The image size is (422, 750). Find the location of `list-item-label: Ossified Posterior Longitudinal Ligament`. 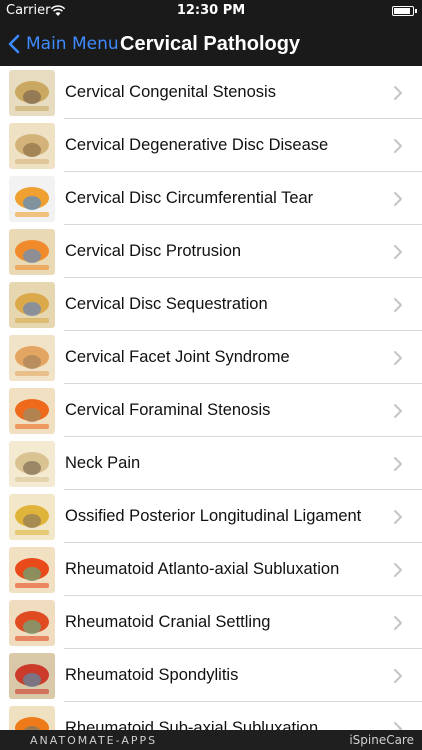

list-item-label: Ossified Posterior Longitudinal Ligament is located at coordinates (213, 516).